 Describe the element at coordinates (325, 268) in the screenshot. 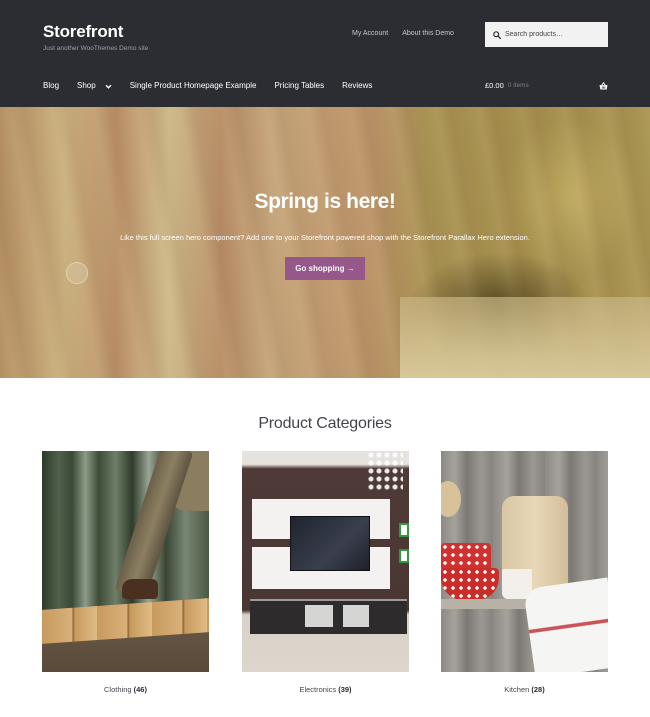

I see `go-shopping-button: Go shopping →` at that location.